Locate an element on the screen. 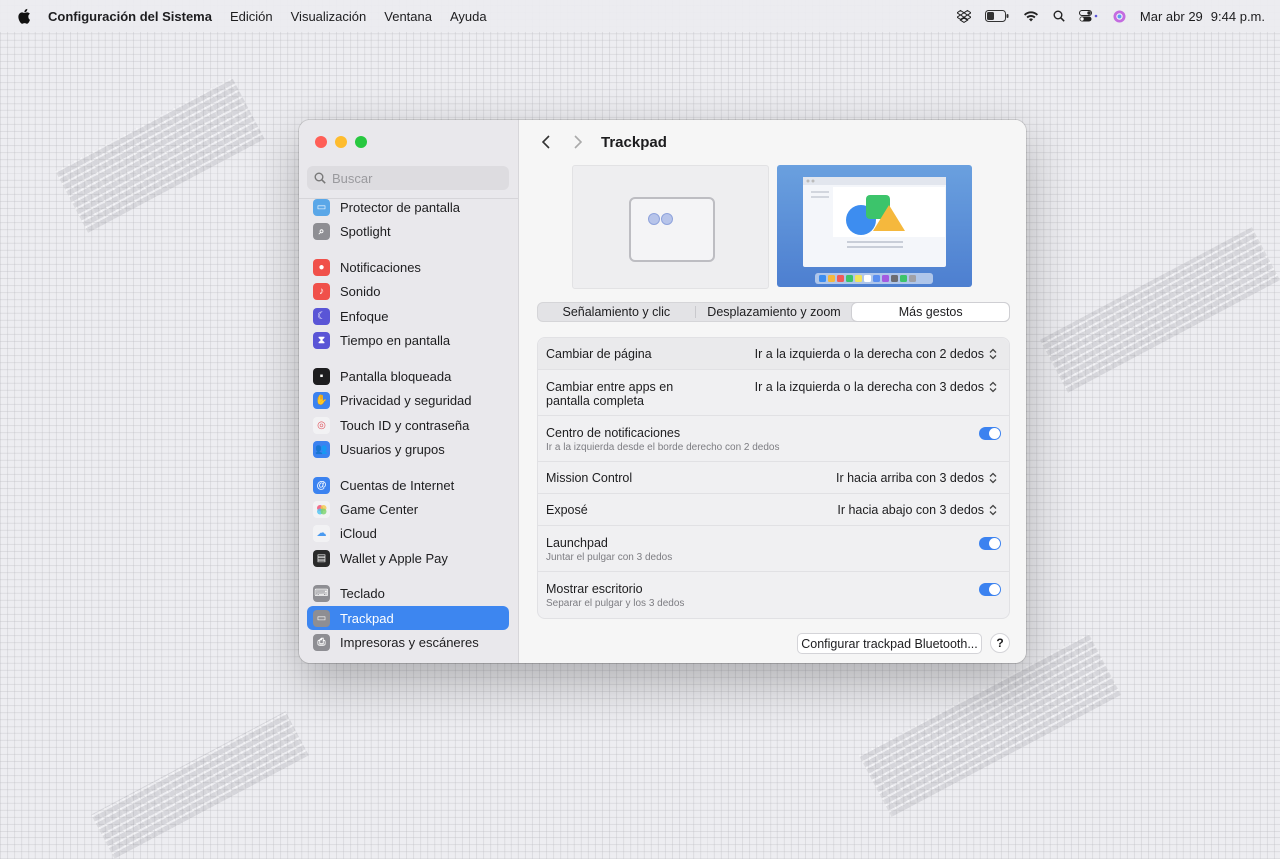 The image size is (1280, 859). menu-ayuda: Ayuda is located at coordinates (468, 16).